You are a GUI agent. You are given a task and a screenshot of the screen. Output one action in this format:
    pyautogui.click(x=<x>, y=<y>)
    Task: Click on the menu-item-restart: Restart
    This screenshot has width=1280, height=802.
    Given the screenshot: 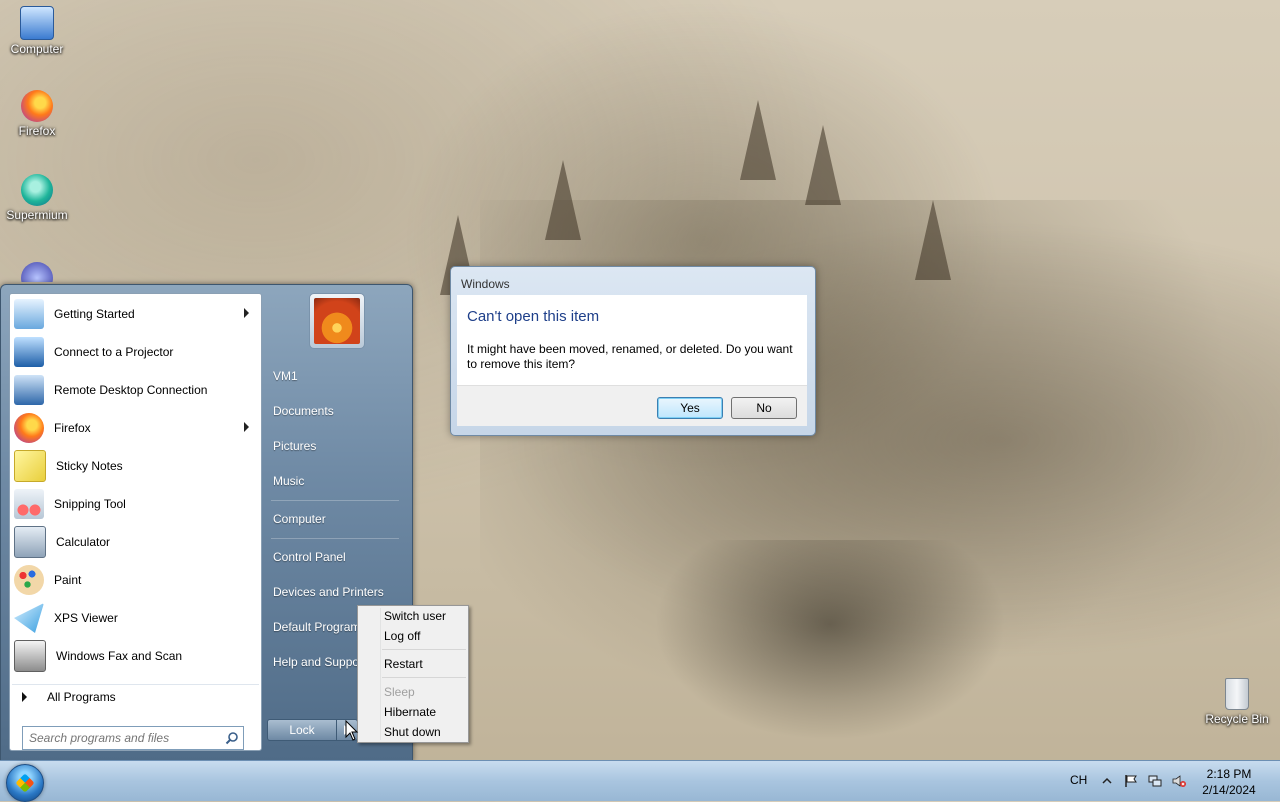 What is the action you would take?
    pyautogui.click(x=403, y=664)
    